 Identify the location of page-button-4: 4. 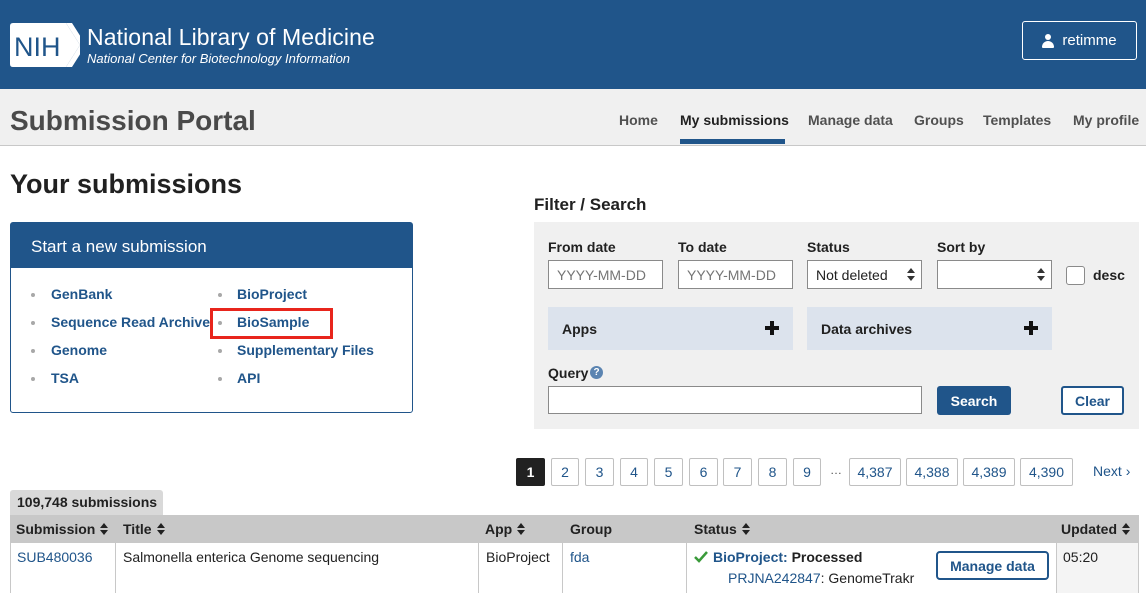
(634, 472).